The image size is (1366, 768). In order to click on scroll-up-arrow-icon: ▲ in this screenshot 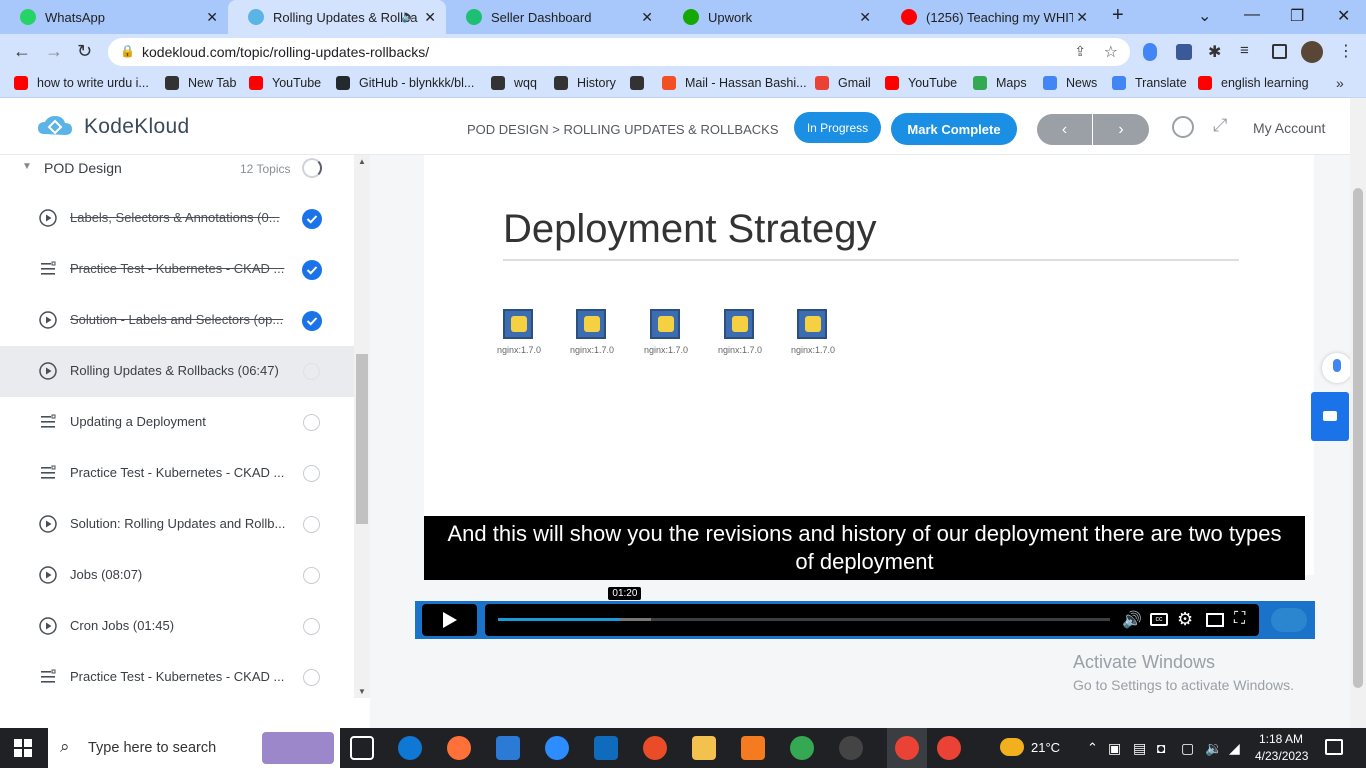, I will do `click(362, 161)`.